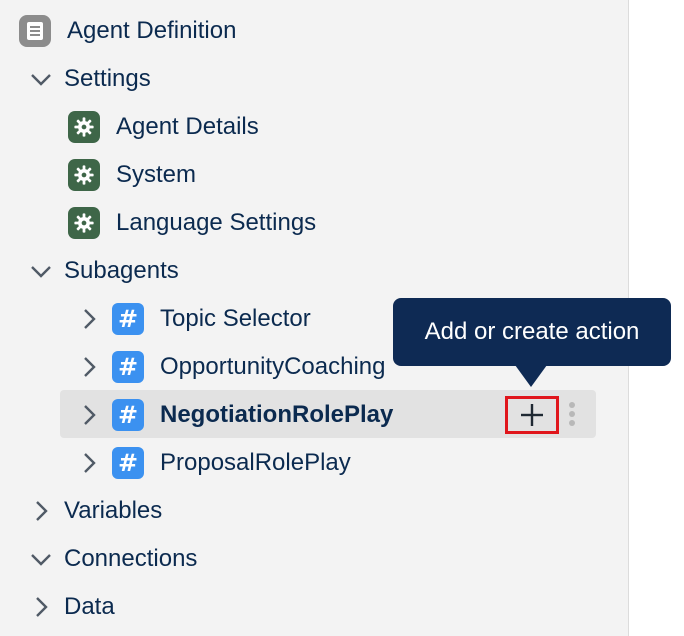 The width and height of the screenshot is (684, 636). I want to click on tree-item-agent-details: Agent Details, so click(163, 127).